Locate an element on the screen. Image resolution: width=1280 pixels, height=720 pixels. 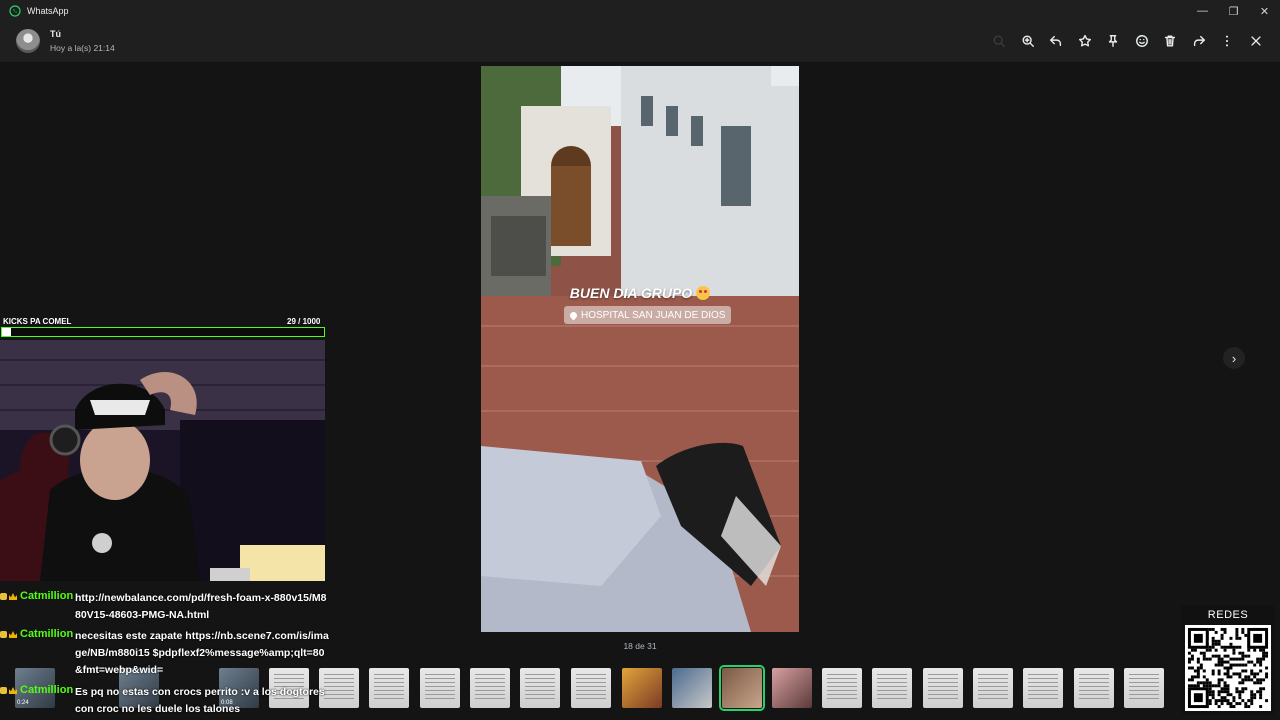
emoji-icon is located at coordinates (1141, 41).